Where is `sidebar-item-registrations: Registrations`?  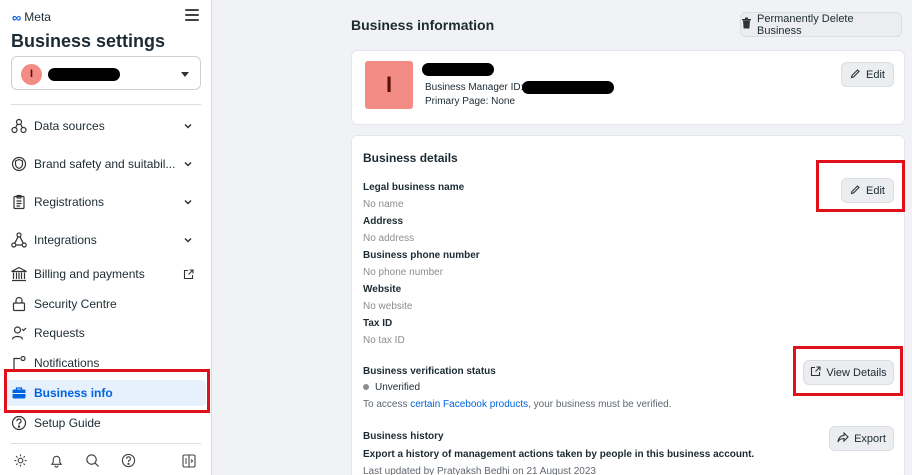
sidebar-item-registrations: Registrations is located at coordinates (108, 202).